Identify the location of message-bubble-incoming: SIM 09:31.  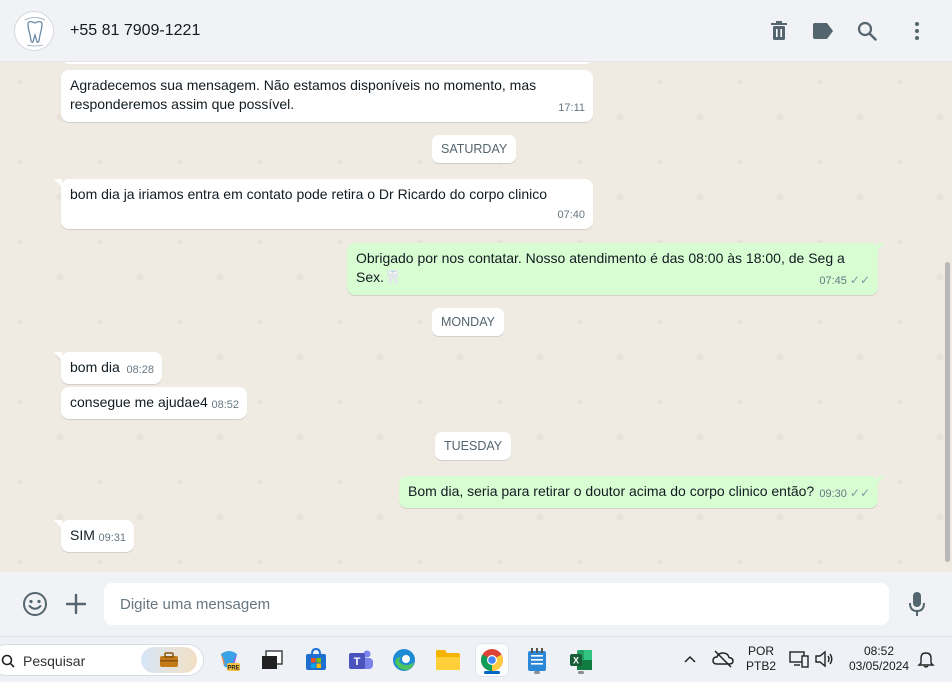
(94, 536).